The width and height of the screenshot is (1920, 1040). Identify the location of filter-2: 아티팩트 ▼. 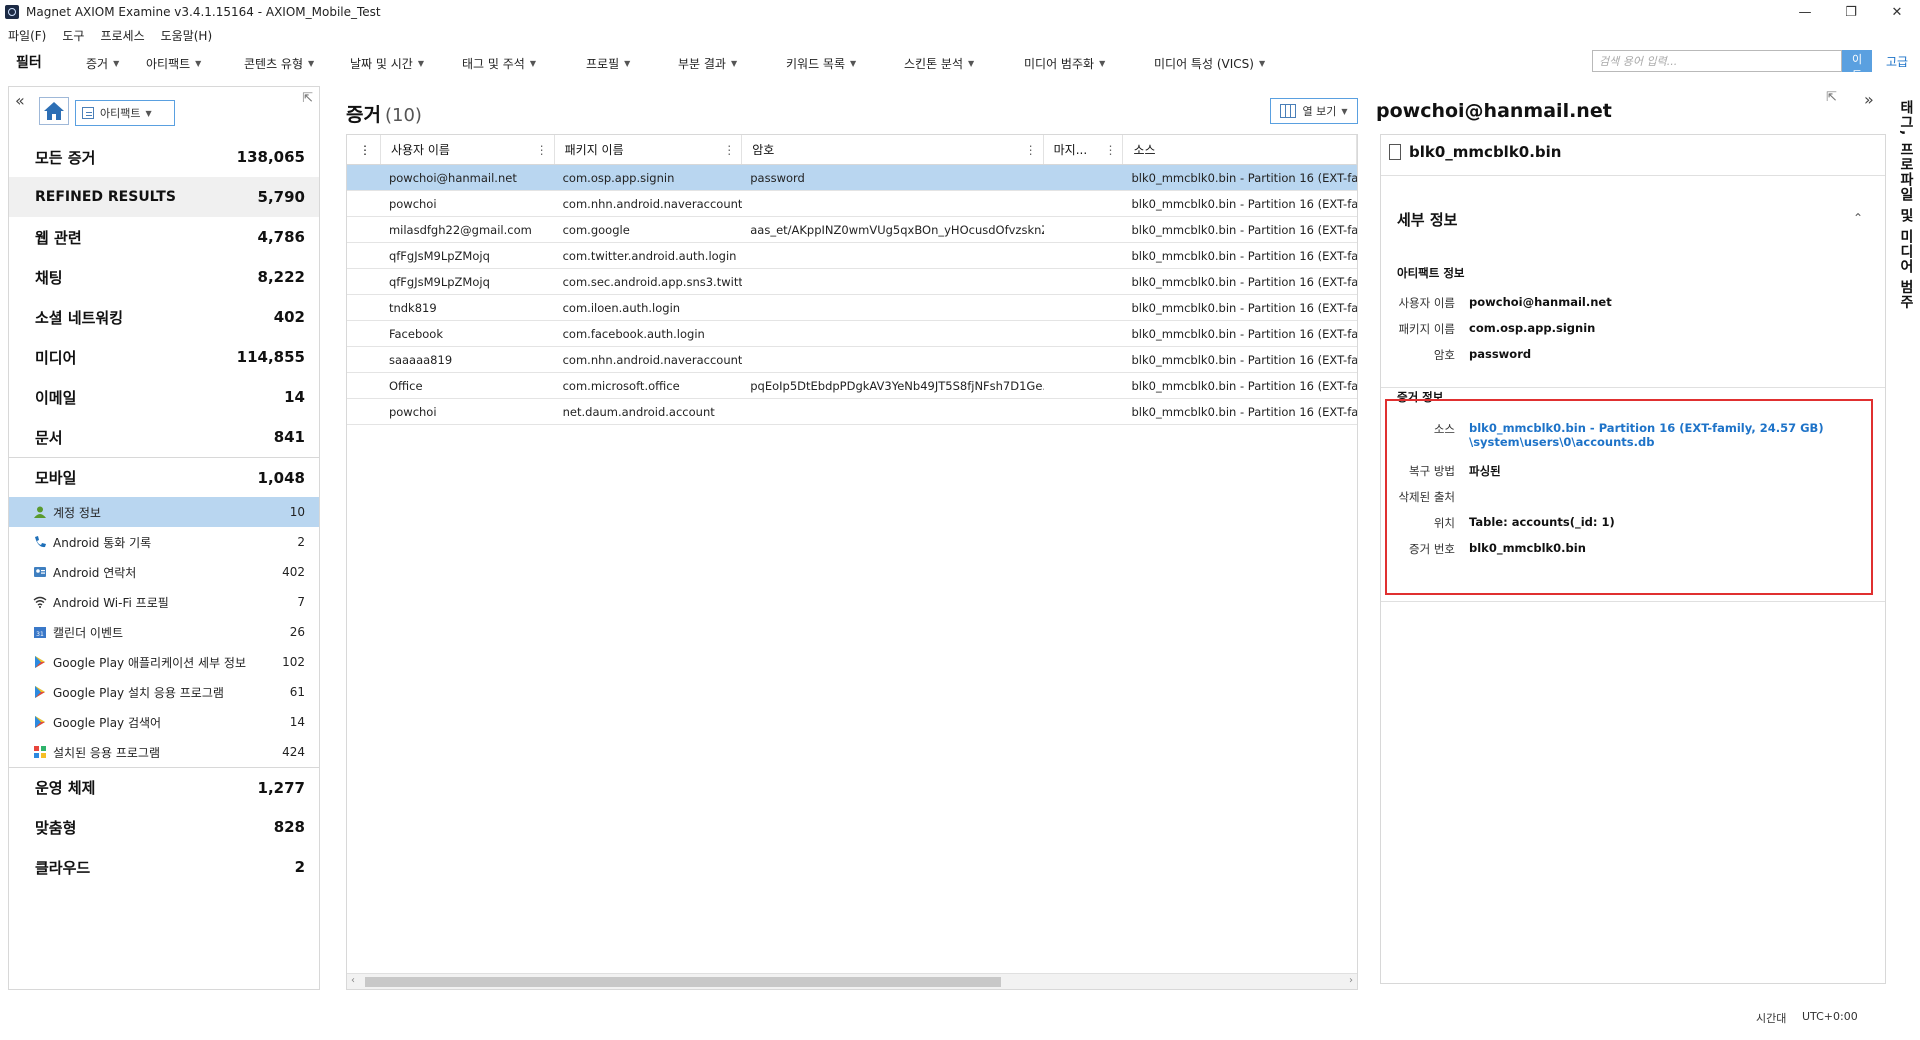
(173, 63).